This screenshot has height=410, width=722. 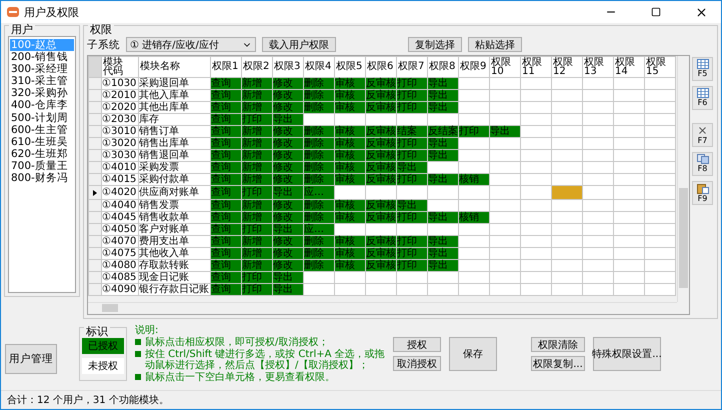 I want to click on toolbar-button: F5, so click(x=702, y=69).